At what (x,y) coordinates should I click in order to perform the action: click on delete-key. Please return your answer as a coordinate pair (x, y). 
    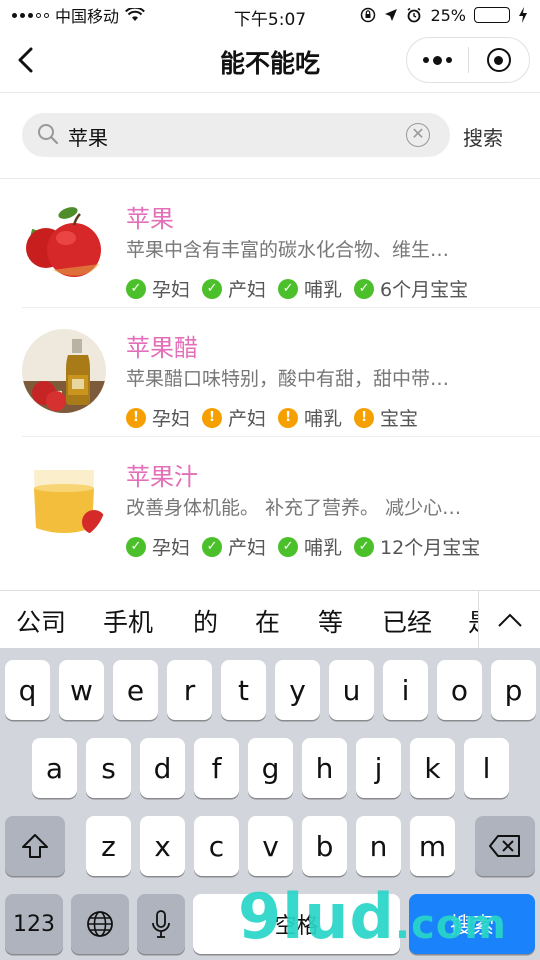
    Looking at the image, I should click on (505, 846).